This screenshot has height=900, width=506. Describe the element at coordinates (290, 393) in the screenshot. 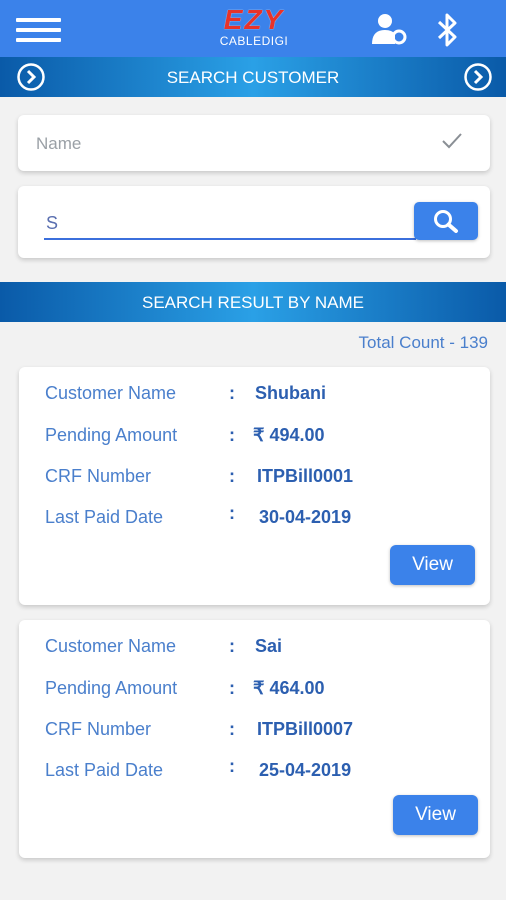

I see `customer-name-value: Shubani` at that location.